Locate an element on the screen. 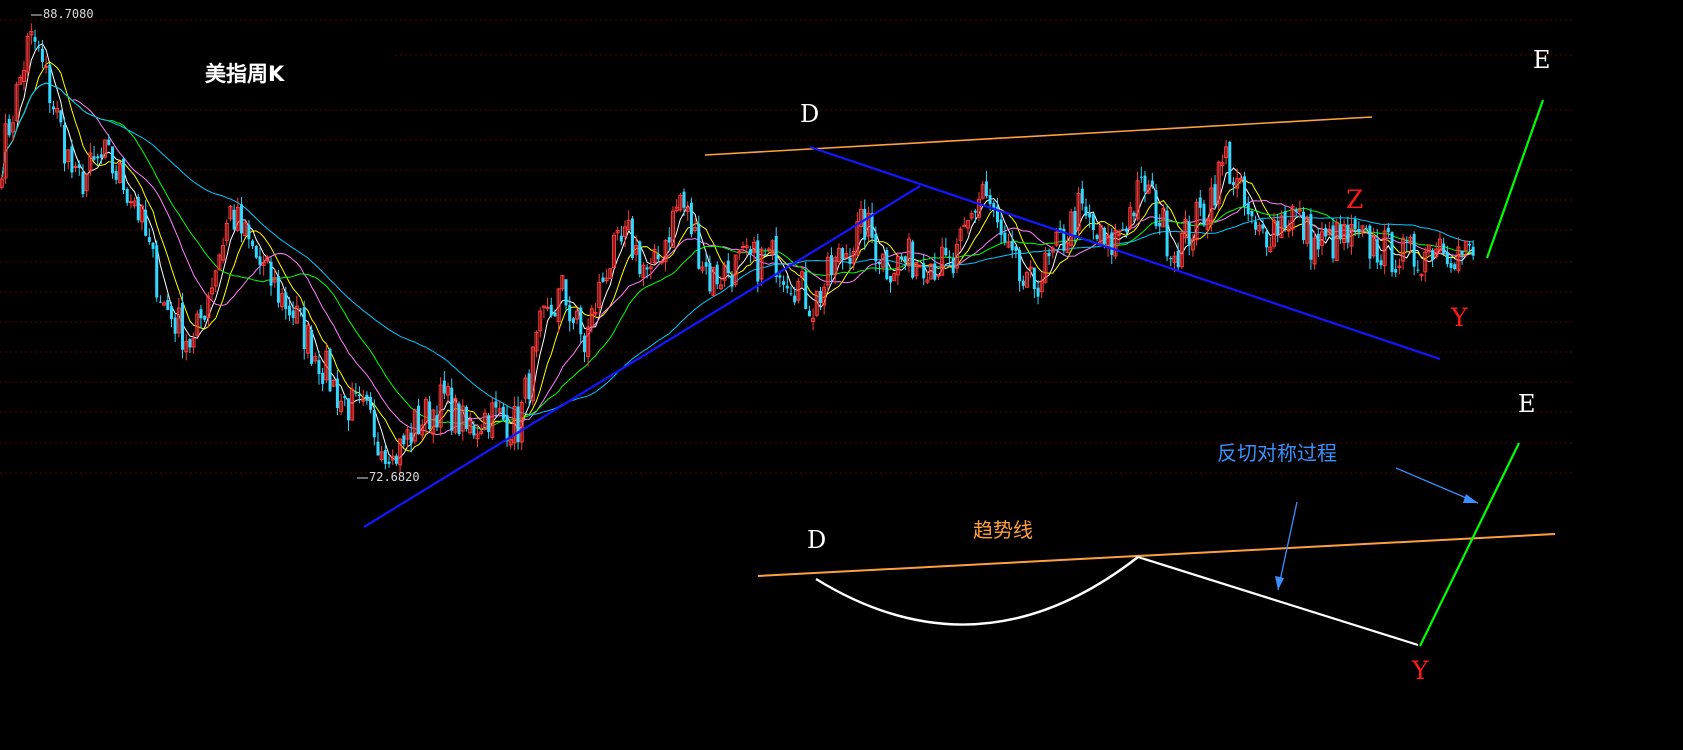 The width and height of the screenshot is (1683, 750). schematic-title: 反切对称过程 is located at coordinates (1277, 453).